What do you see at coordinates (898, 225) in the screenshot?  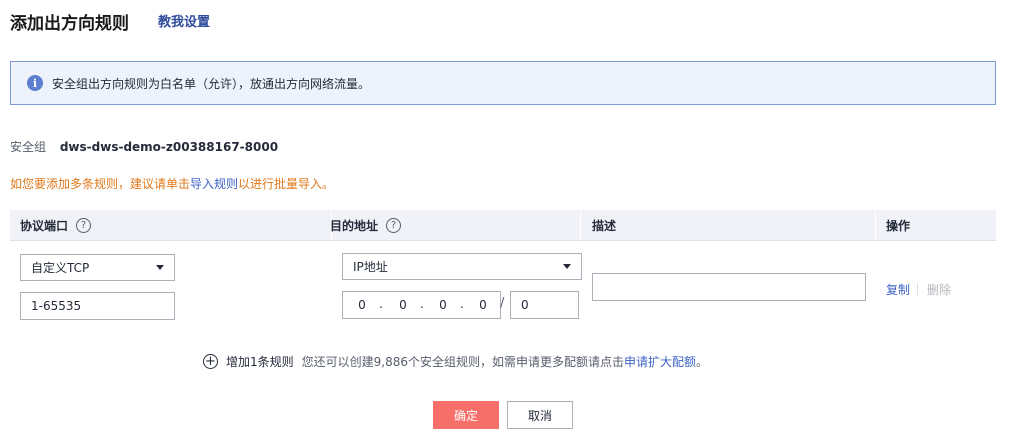 I see `column-header-actions: 操作` at bounding box center [898, 225].